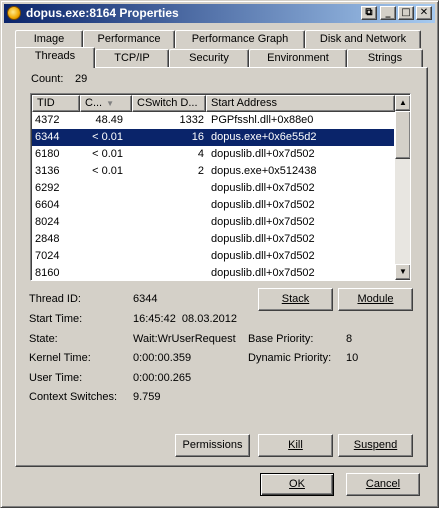 This screenshot has width=439, height=508. What do you see at coordinates (47, 154) in the screenshot?
I see `thread-tid: 6180` at bounding box center [47, 154].